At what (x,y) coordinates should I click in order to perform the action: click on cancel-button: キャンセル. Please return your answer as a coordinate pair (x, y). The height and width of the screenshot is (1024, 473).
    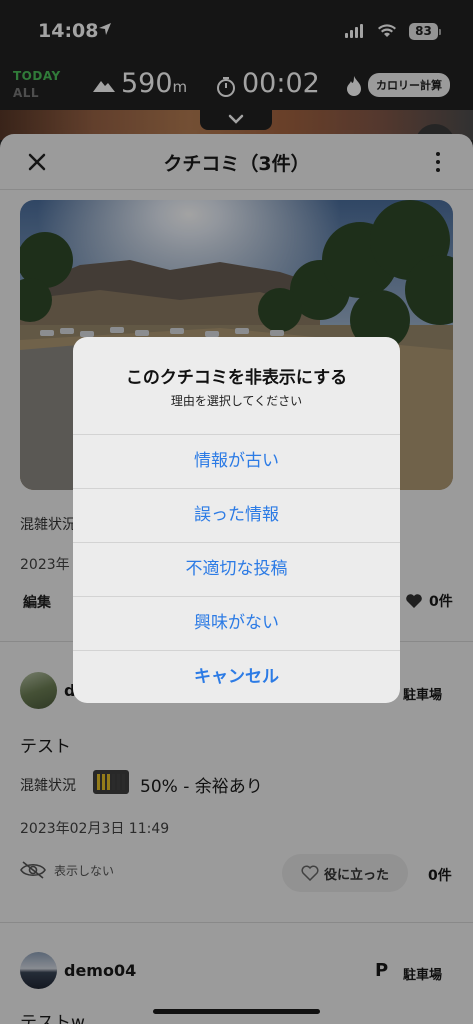
    Looking at the image, I should click on (236, 676).